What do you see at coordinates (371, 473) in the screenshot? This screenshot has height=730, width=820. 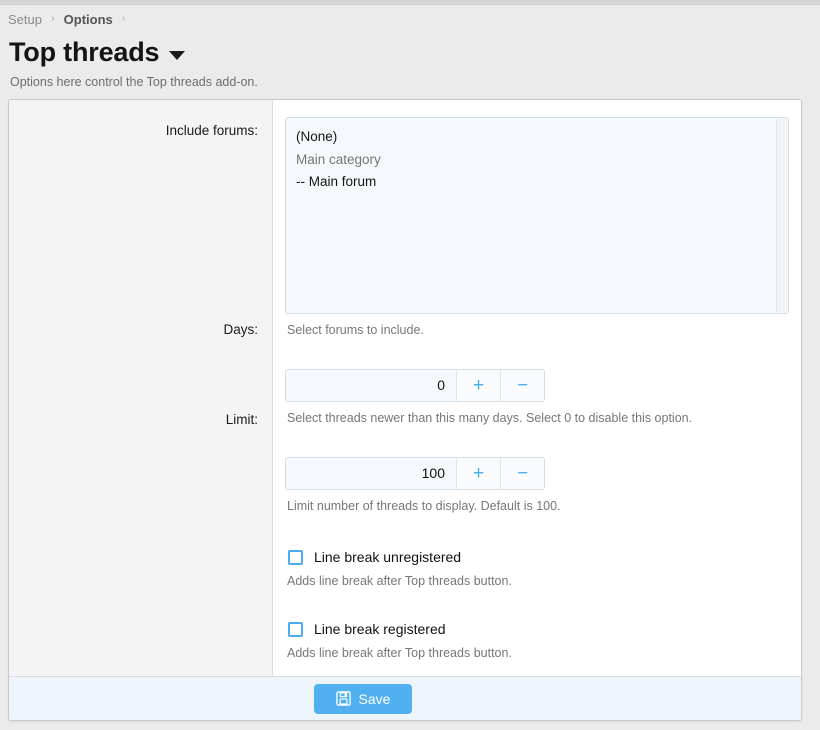 I see `limit-input` at bounding box center [371, 473].